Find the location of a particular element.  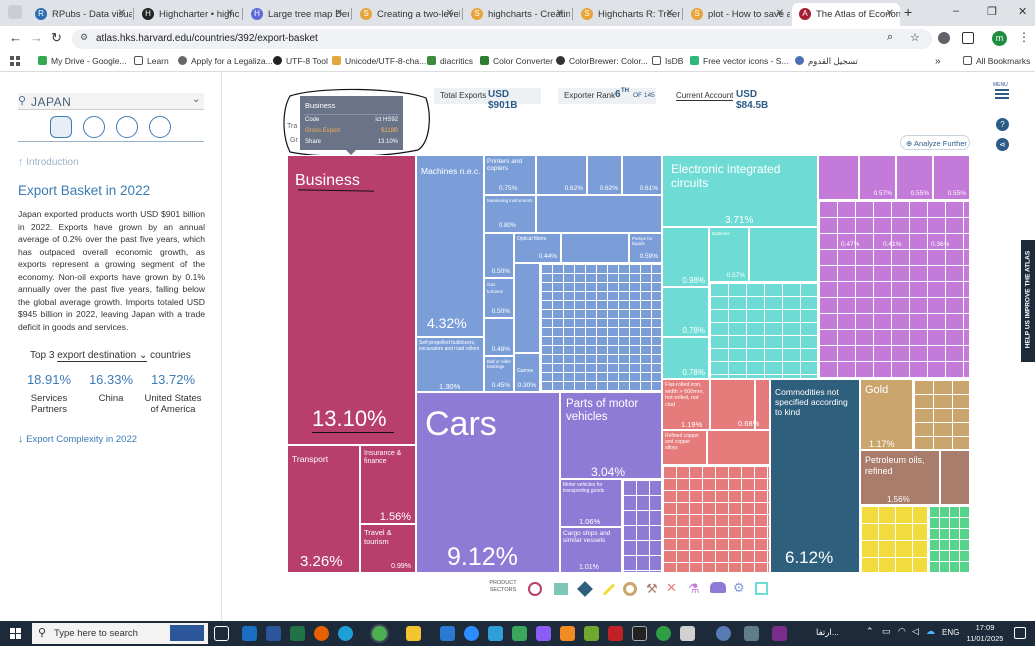

treemap-cell-games: Games 0.30% is located at coordinates (527, 372).